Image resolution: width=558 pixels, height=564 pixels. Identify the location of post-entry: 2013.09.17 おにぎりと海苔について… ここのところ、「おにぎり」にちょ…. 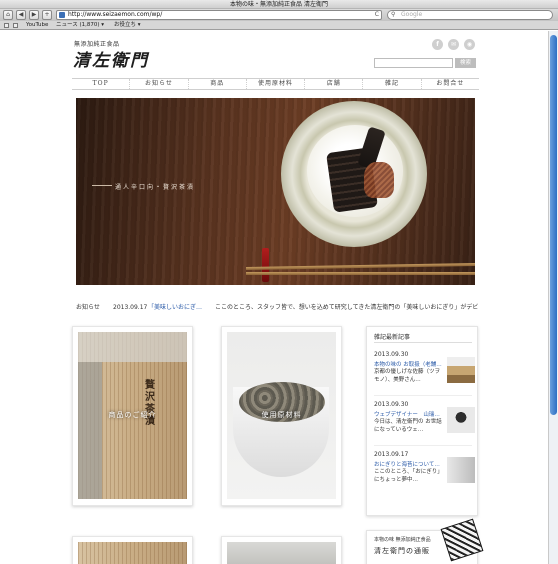
(424, 471).